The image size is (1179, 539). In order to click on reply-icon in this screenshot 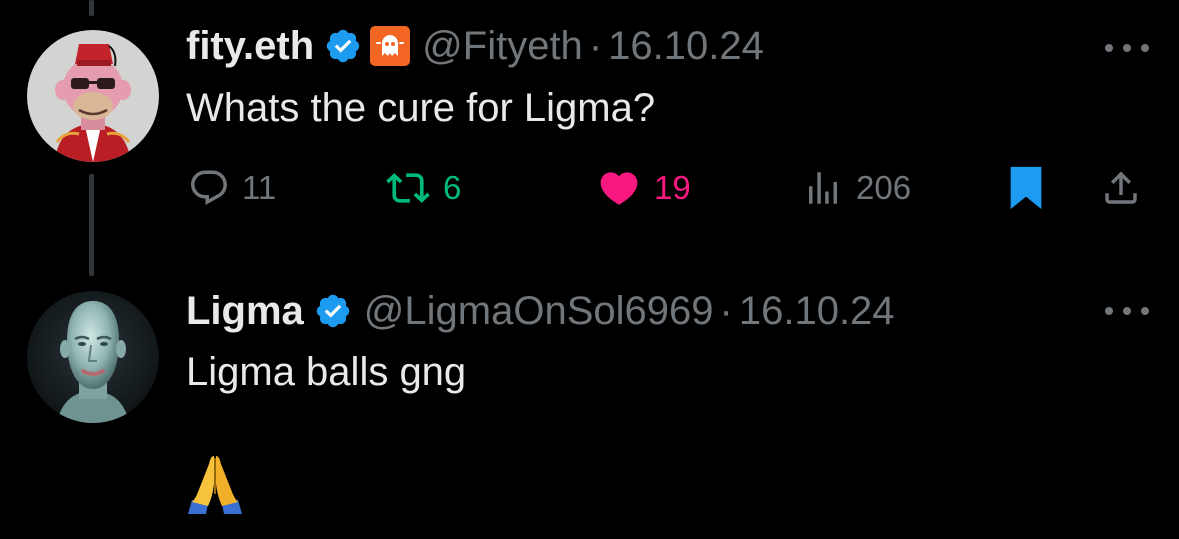, I will do `click(209, 187)`.